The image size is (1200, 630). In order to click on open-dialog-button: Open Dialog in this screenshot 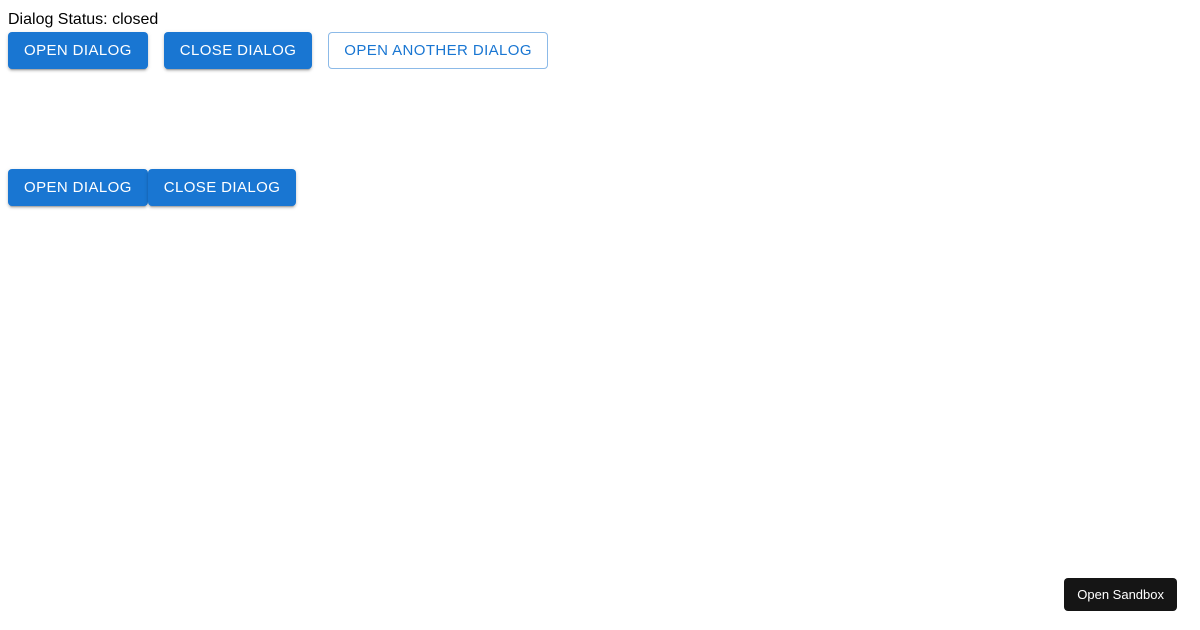, I will do `click(78, 50)`.